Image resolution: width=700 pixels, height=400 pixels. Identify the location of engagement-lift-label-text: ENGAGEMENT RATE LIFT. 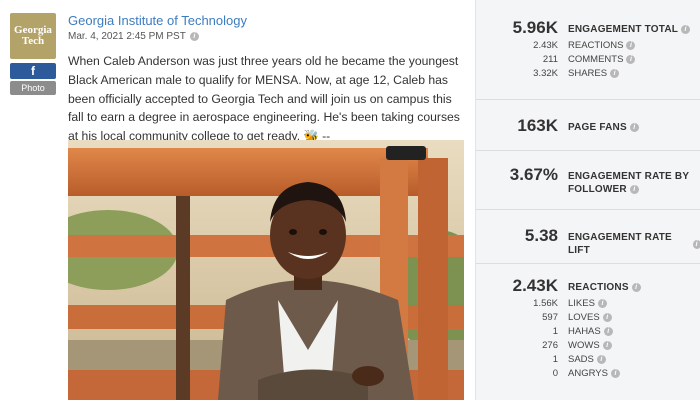
(620, 244).